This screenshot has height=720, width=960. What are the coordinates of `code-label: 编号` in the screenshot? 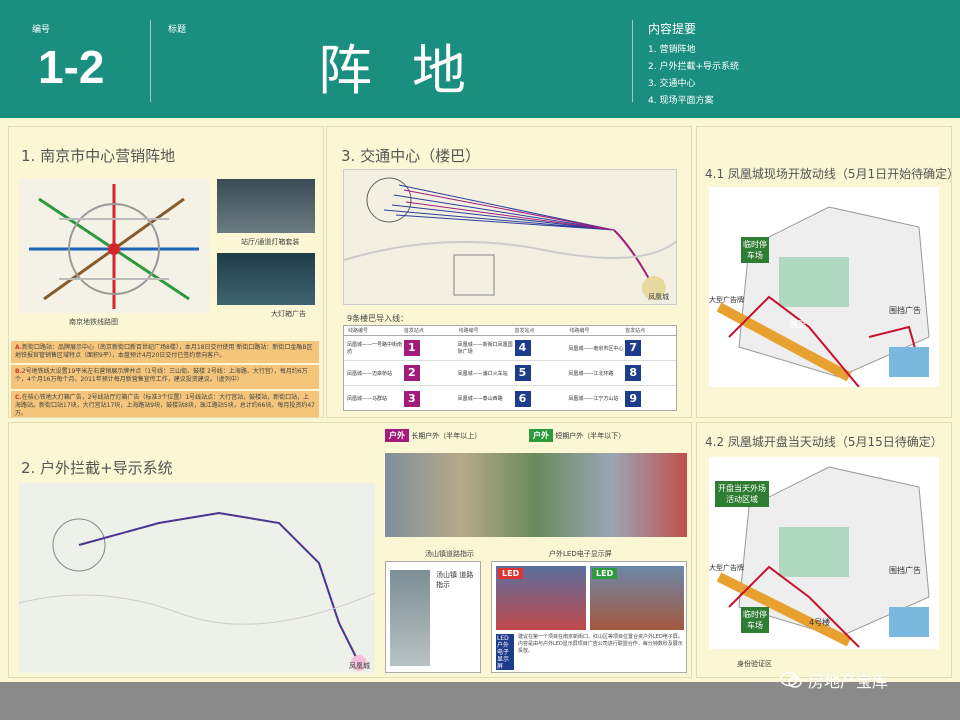 It's located at (41, 30).